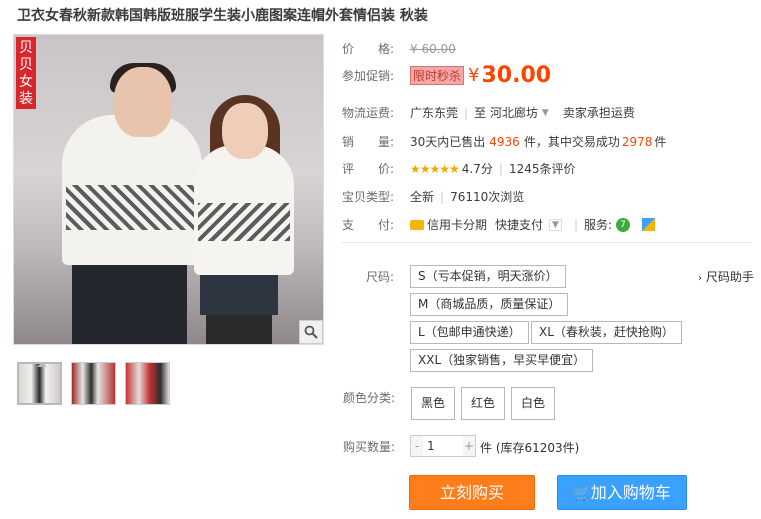 The image size is (761, 519). I want to click on cart-icon: 🛒, so click(582, 494).